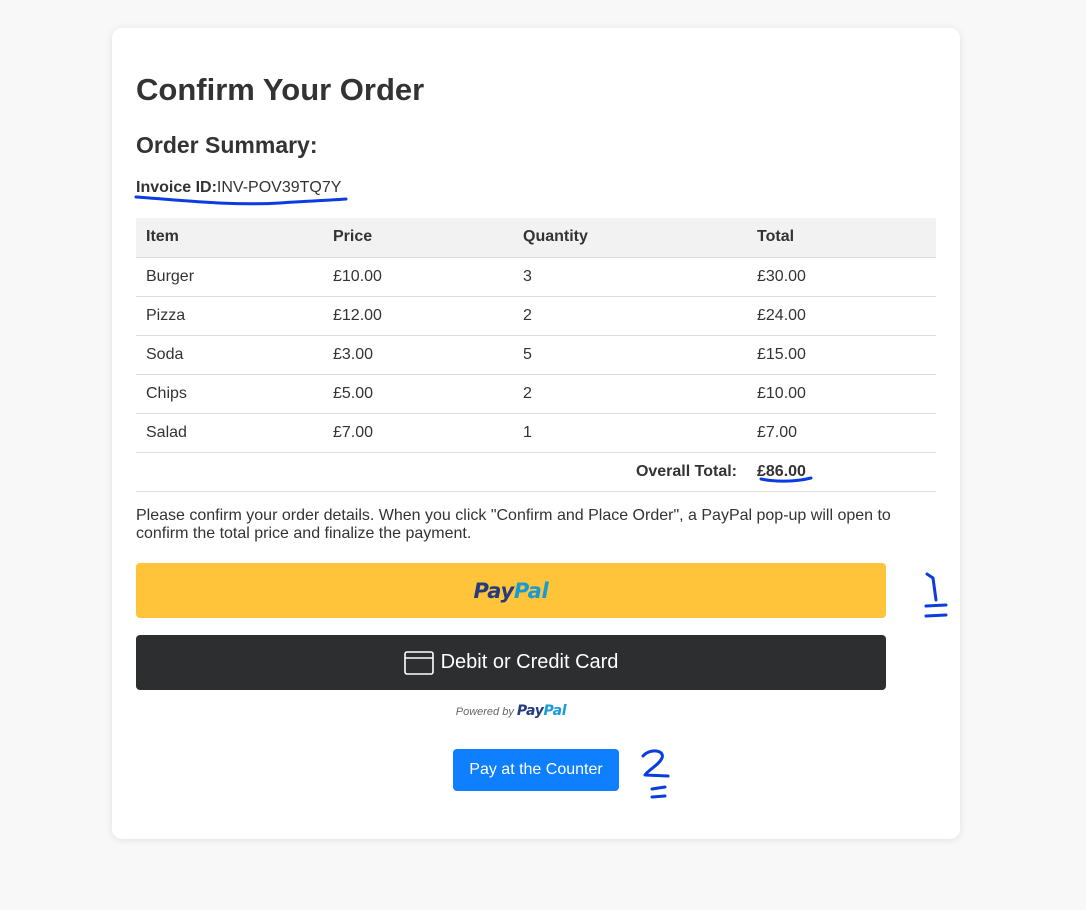 The image size is (1086, 910). I want to click on paypal-small-logo-pay: Pay, so click(530, 711).